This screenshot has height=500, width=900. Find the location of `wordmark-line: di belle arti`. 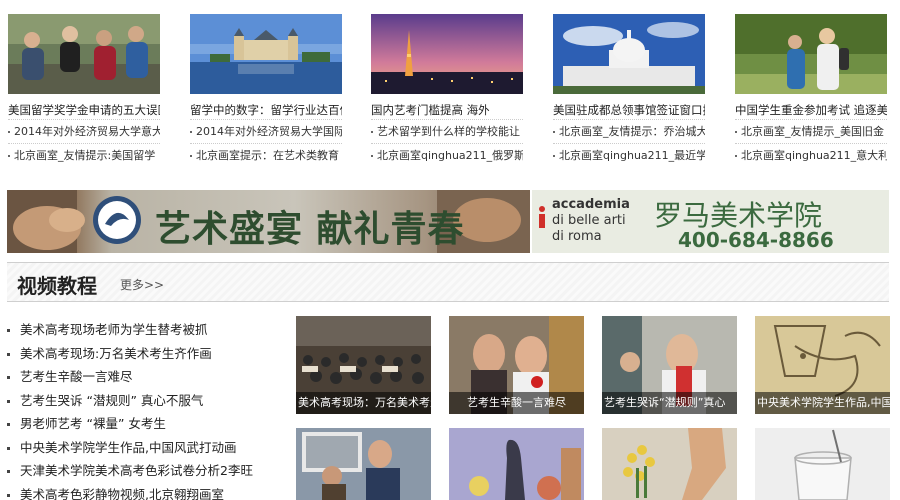

wordmark-line: di belle arti is located at coordinates (589, 220).